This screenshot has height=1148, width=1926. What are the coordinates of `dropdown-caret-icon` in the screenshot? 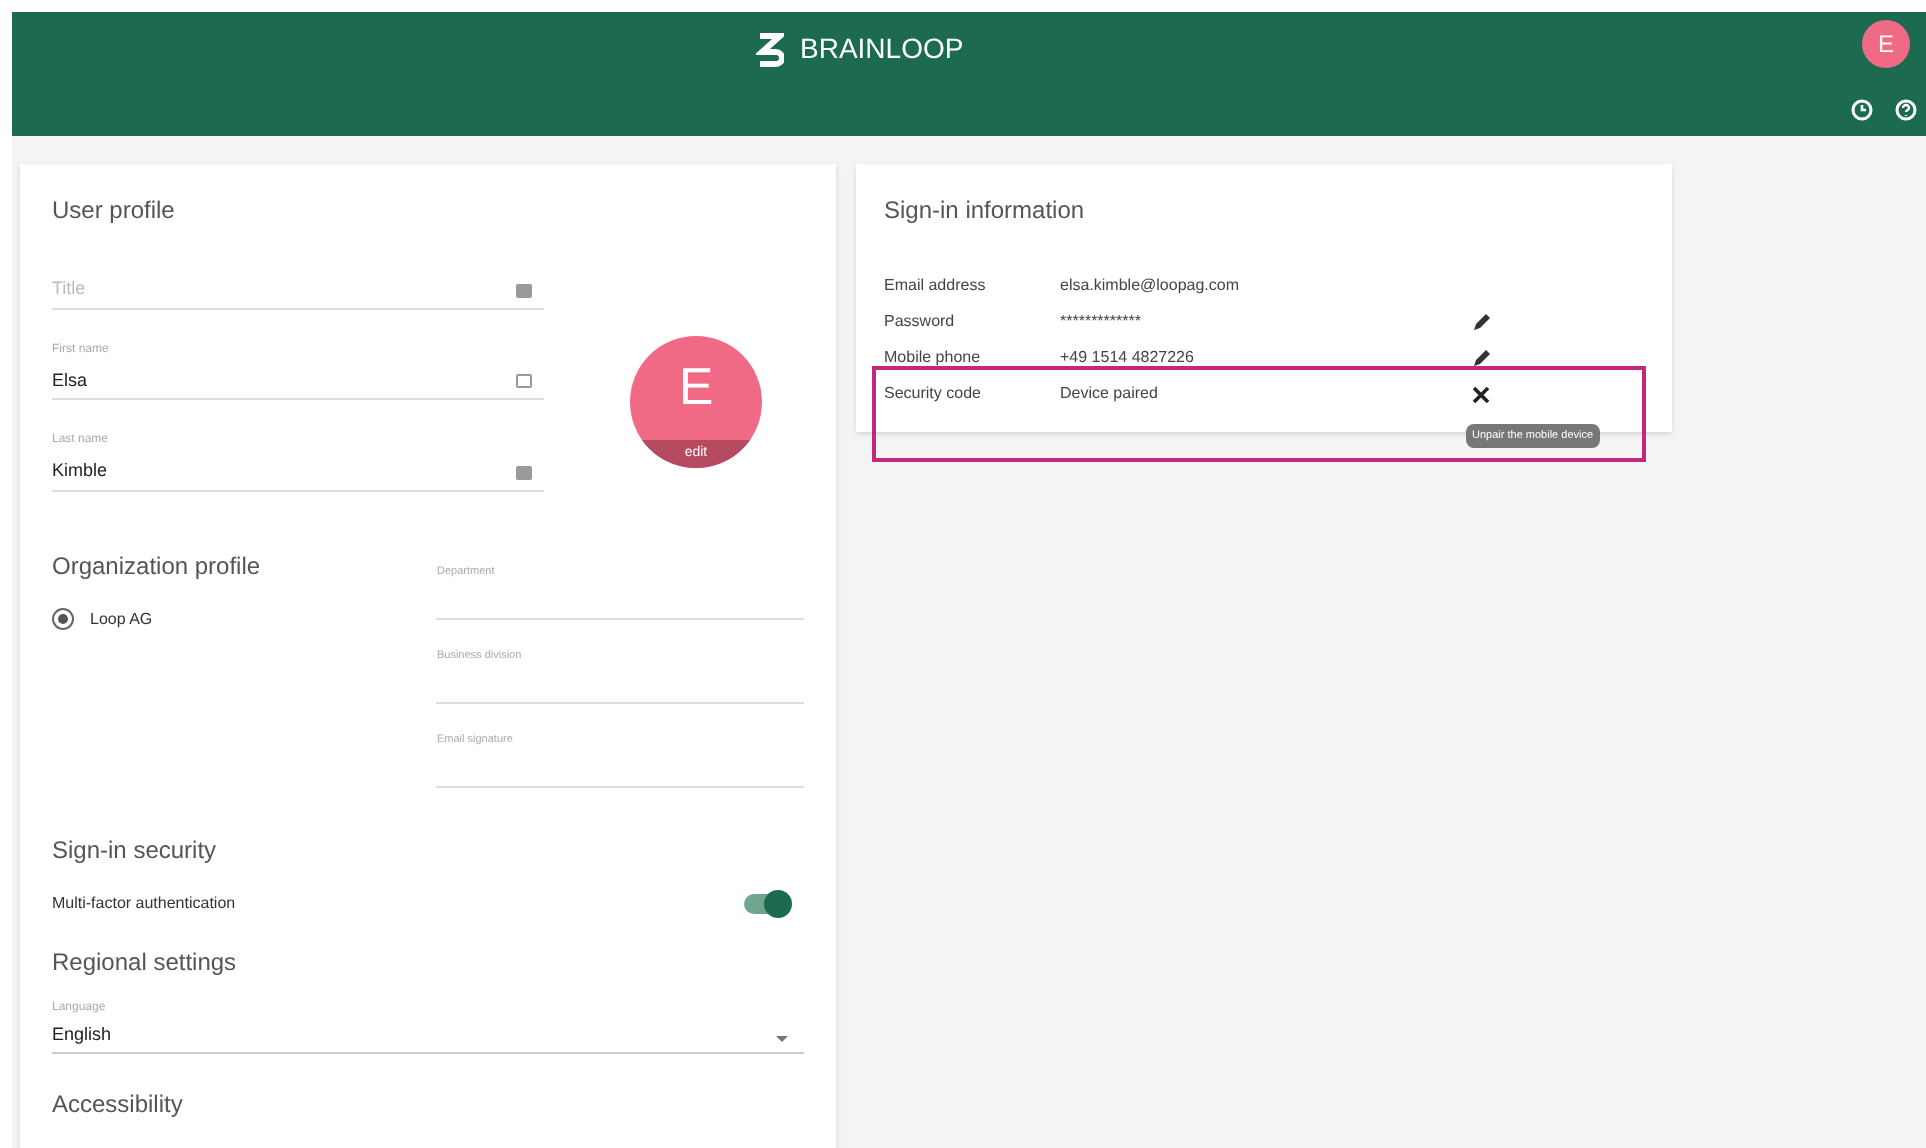 It's located at (782, 1039).